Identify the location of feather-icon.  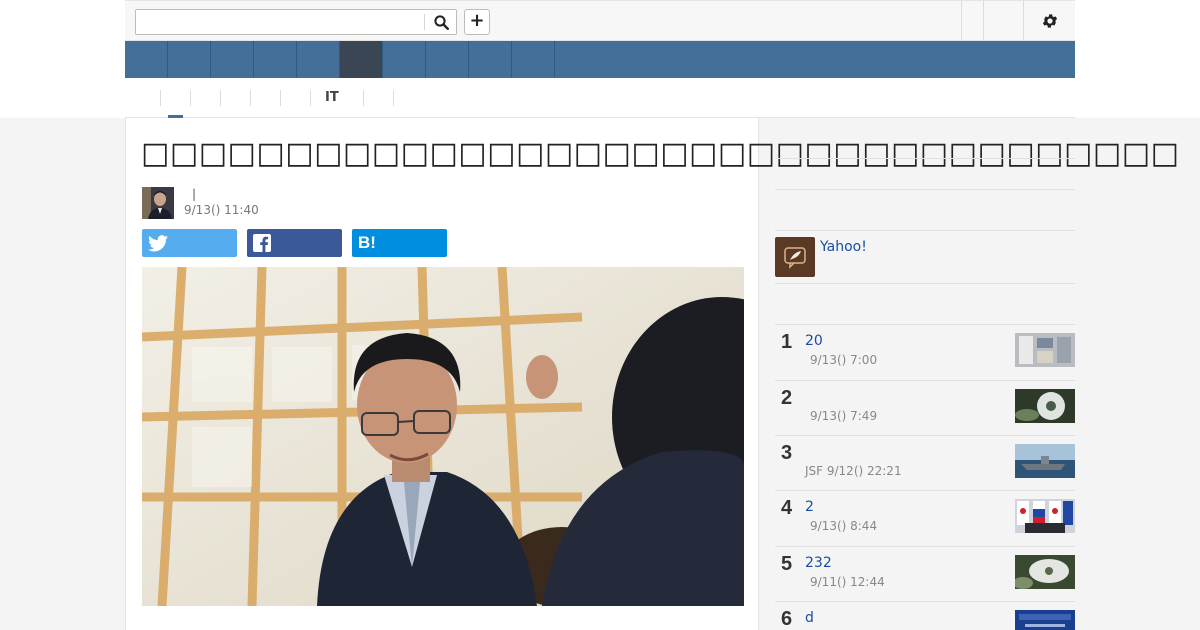
(795, 258).